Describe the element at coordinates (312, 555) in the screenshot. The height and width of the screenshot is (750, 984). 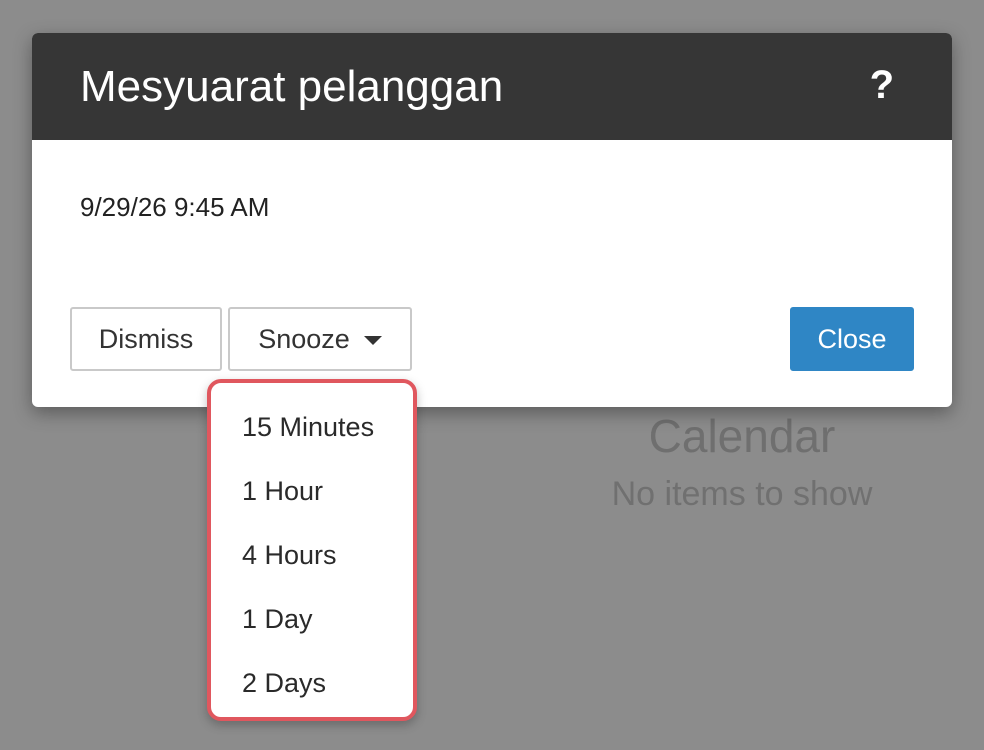
I see `snooze-option-4-hours: 4 Hours` at that location.